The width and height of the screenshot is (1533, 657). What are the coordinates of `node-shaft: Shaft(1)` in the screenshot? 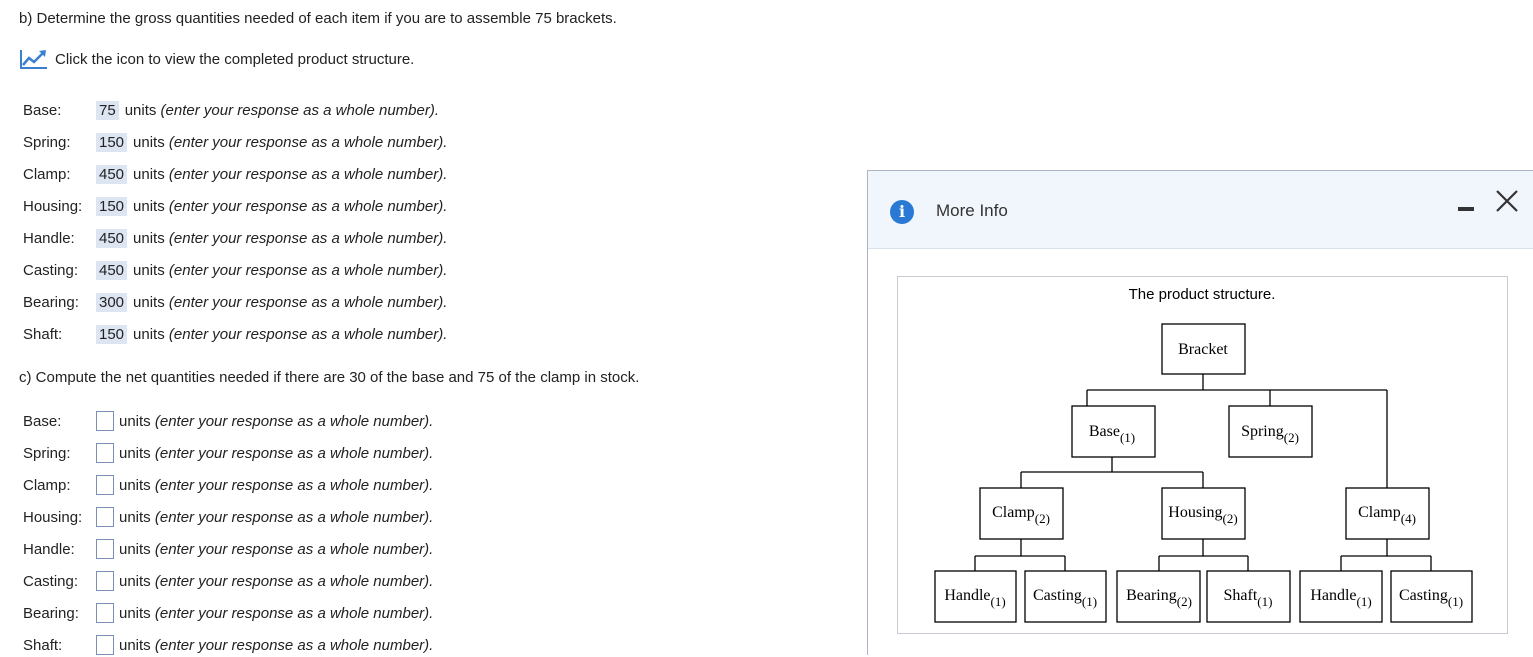 It's located at (1248, 596).